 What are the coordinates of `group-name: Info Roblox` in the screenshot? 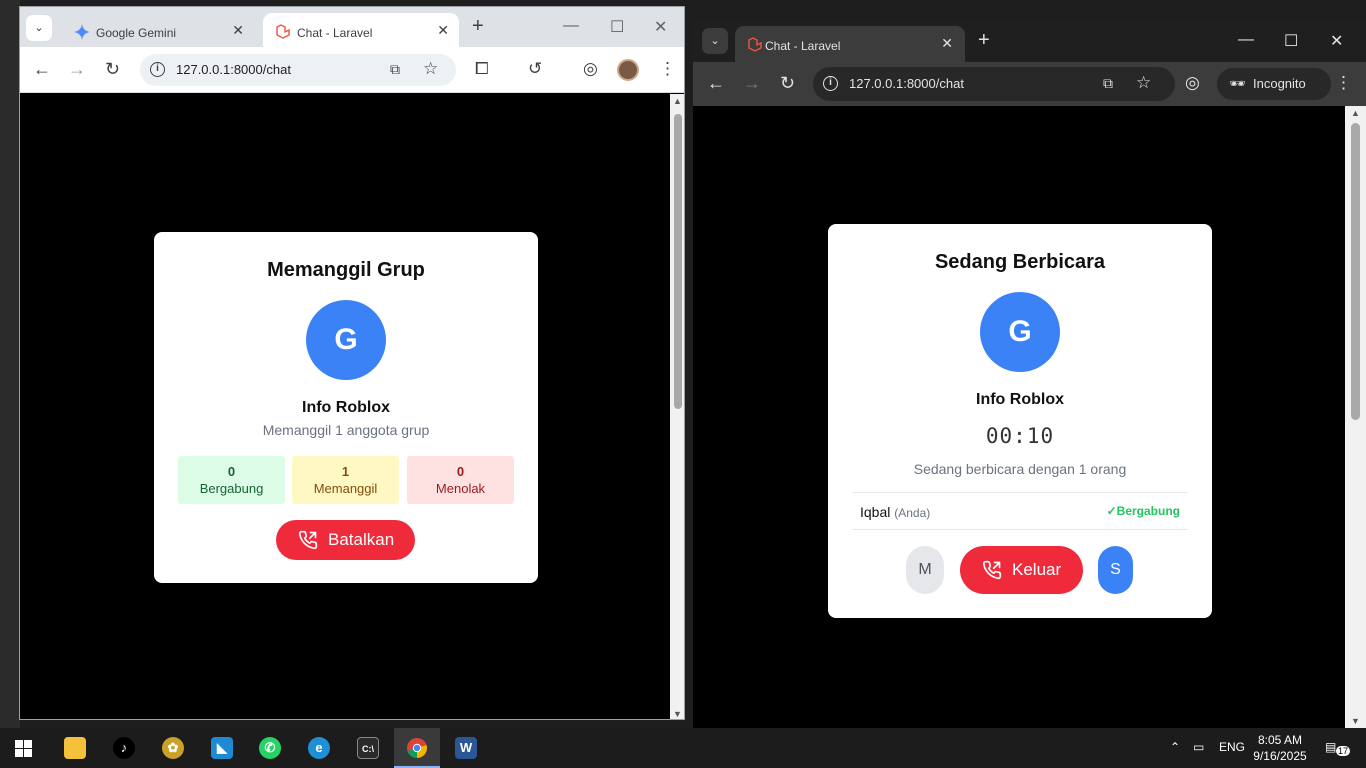 It's located at (346, 407).